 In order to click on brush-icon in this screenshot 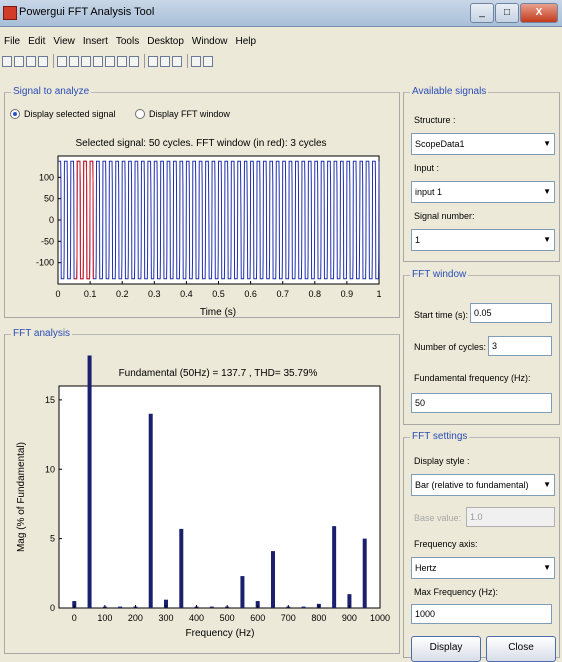, I will do `click(134, 61)`.